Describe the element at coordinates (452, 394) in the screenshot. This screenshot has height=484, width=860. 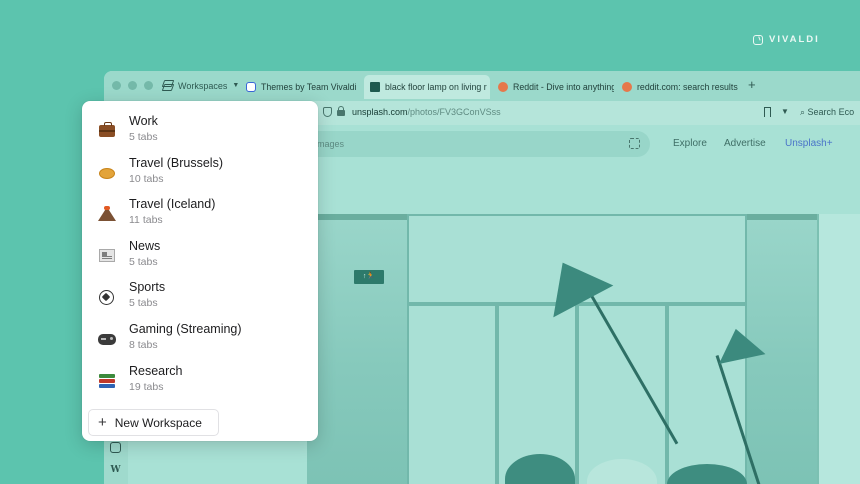
I see `glass-door` at that location.